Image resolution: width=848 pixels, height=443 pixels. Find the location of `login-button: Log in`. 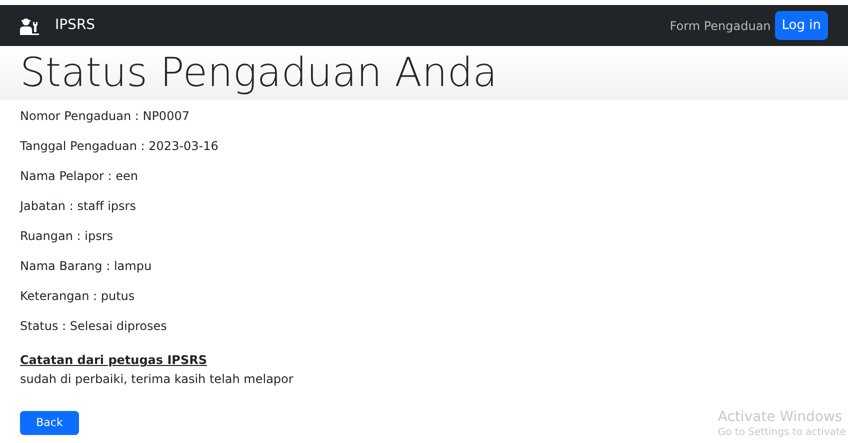

login-button: Log in is located at coordinates (801, 25).